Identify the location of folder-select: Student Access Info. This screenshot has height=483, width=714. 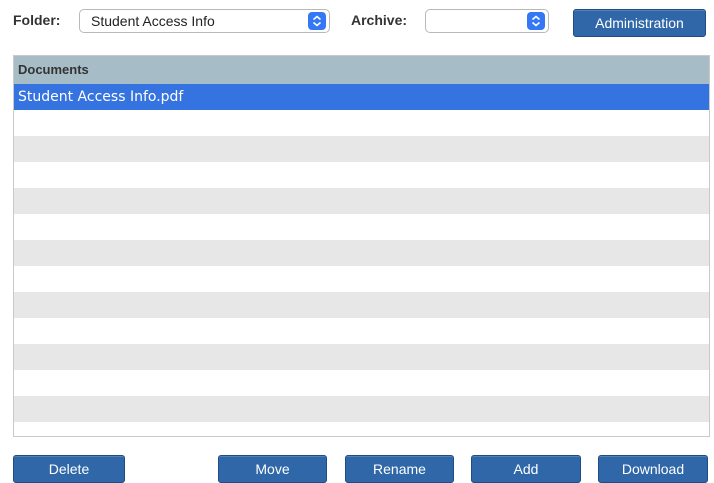
(204, 21).